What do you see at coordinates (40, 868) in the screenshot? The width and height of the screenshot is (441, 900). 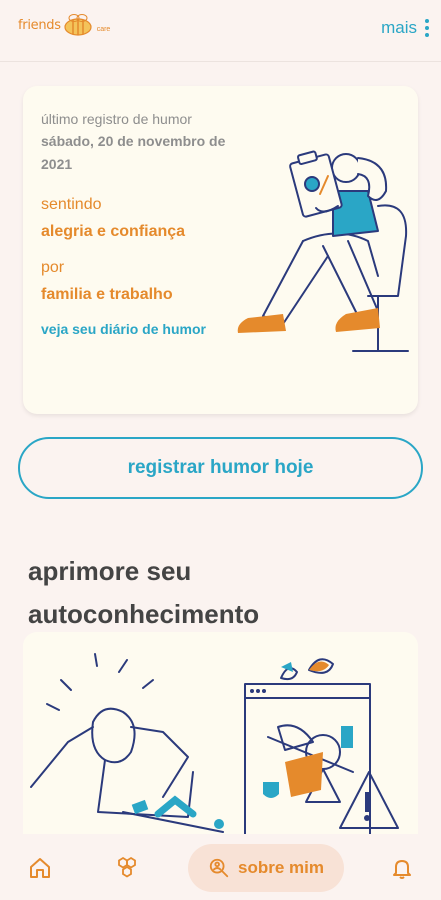 I see `home-icon` at bounding box center [40, 868].